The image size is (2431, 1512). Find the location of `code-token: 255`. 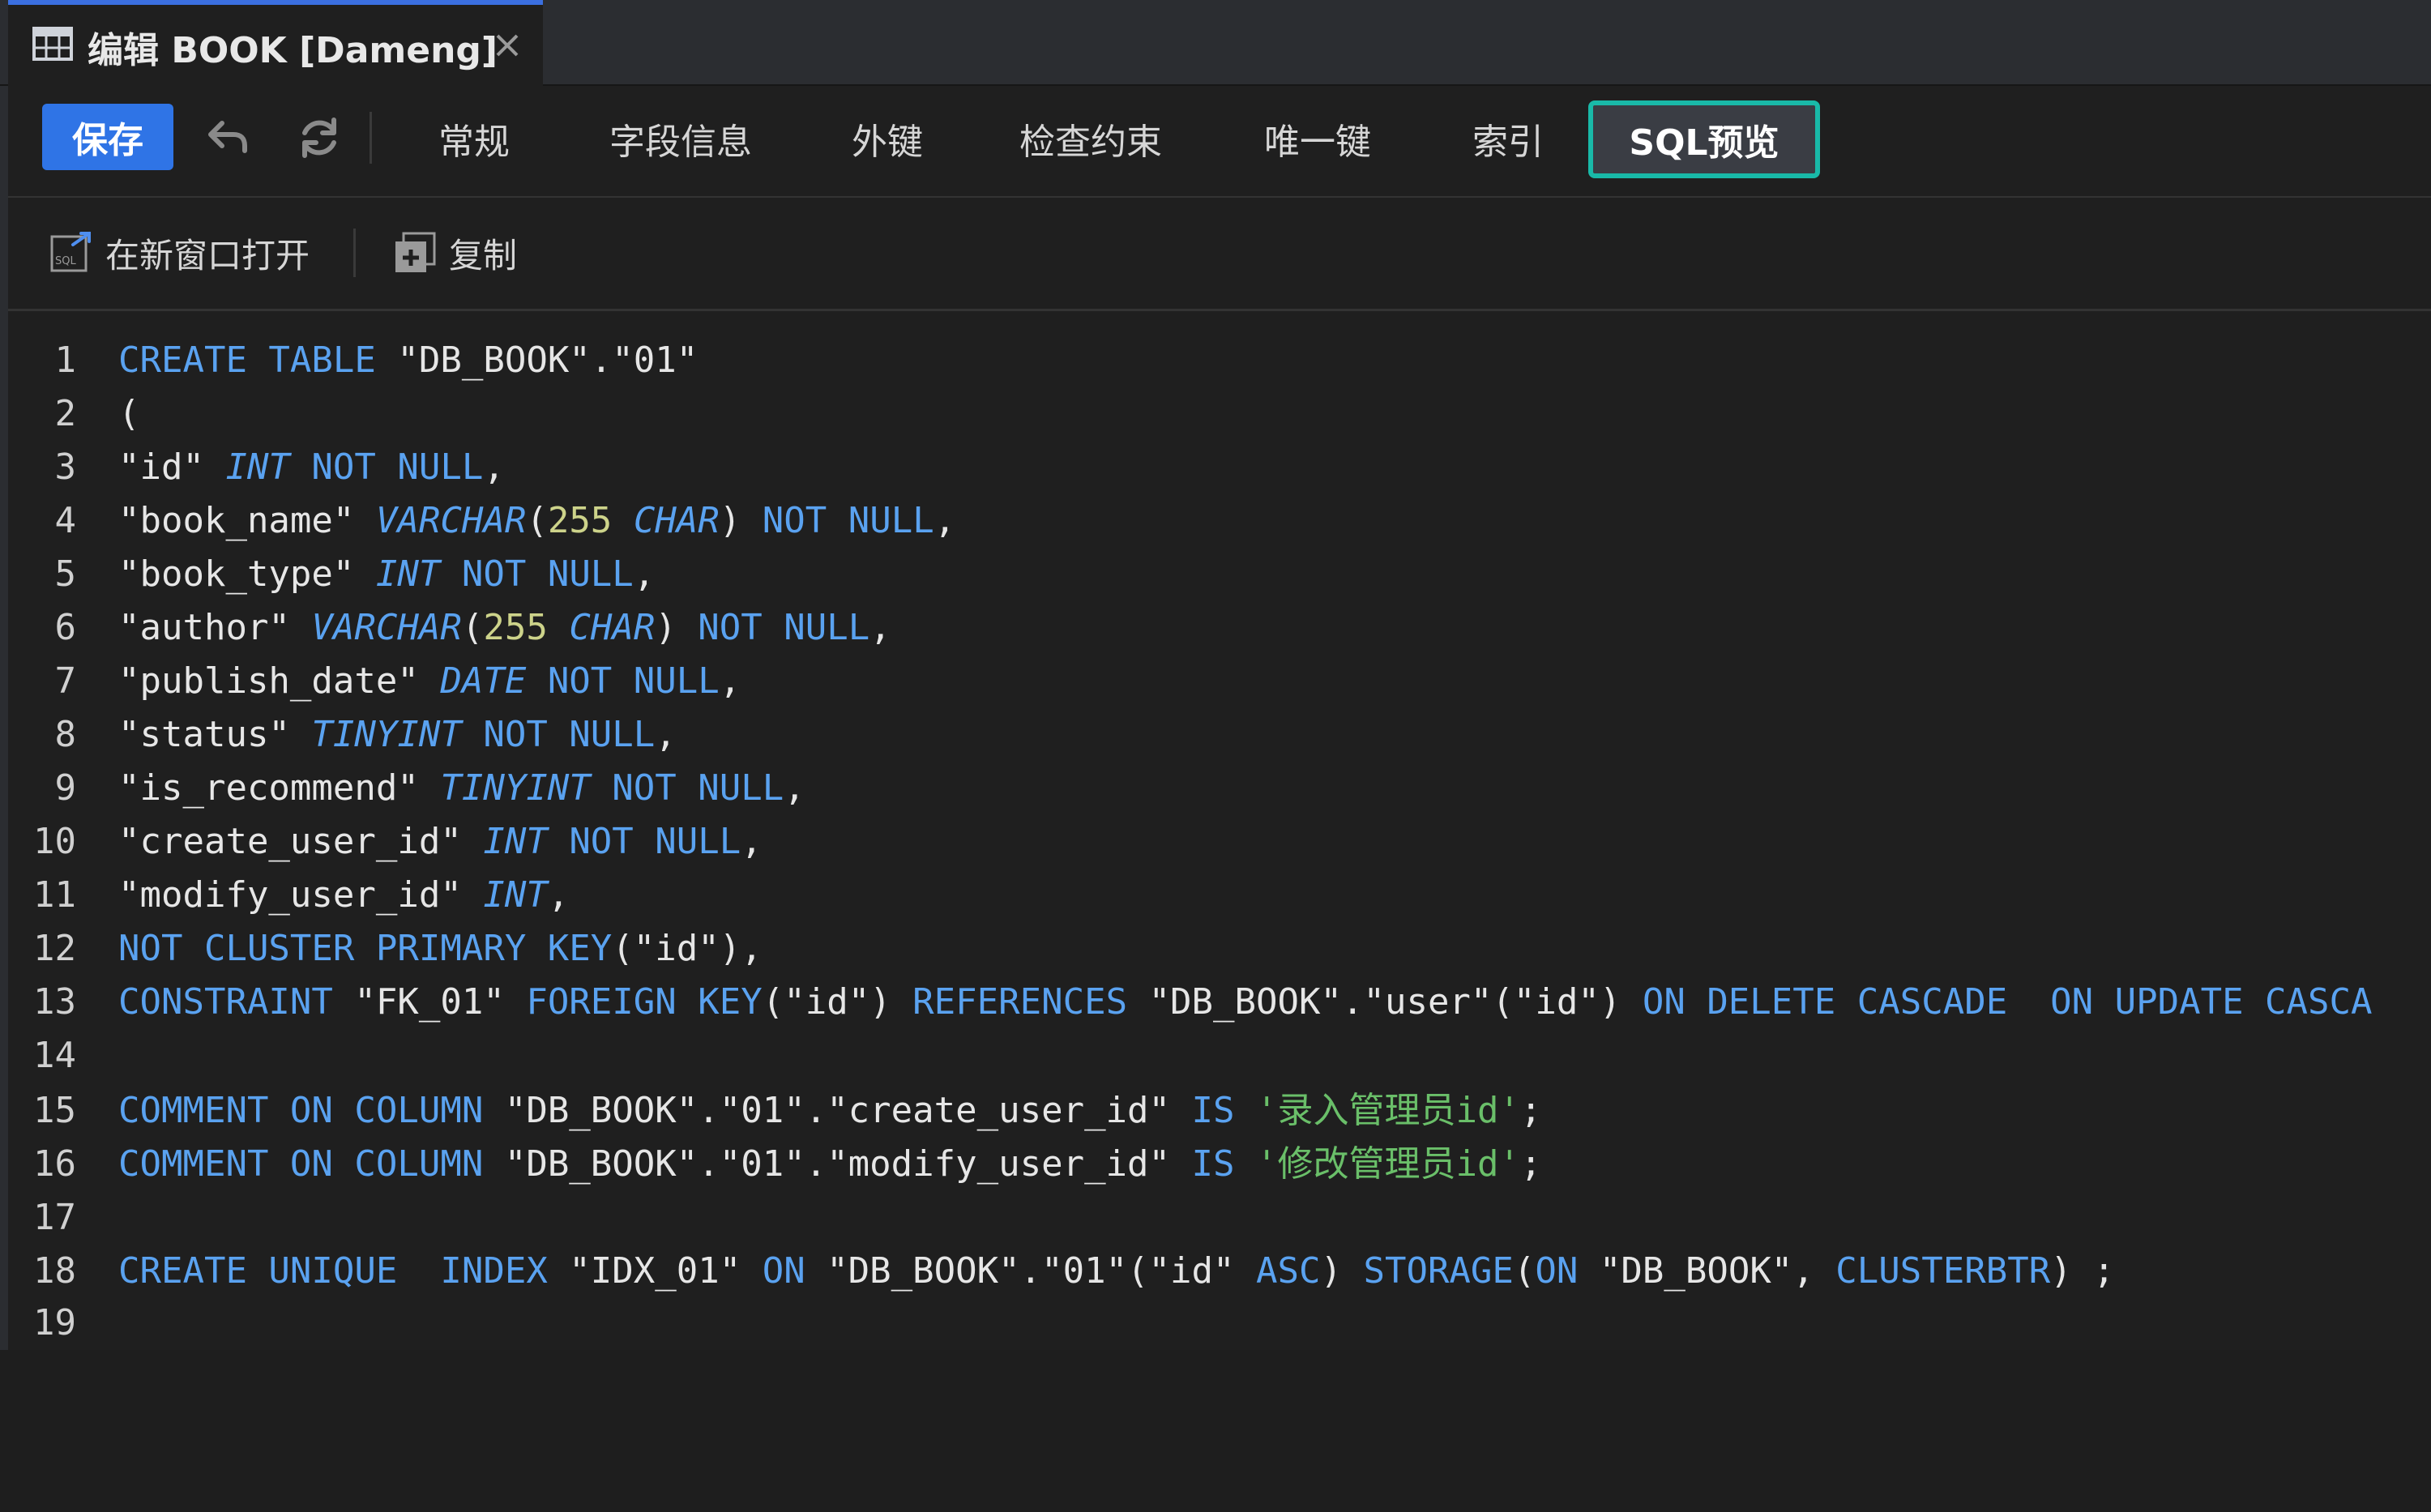

code-token: 255 is located at coordinates (515, 627).